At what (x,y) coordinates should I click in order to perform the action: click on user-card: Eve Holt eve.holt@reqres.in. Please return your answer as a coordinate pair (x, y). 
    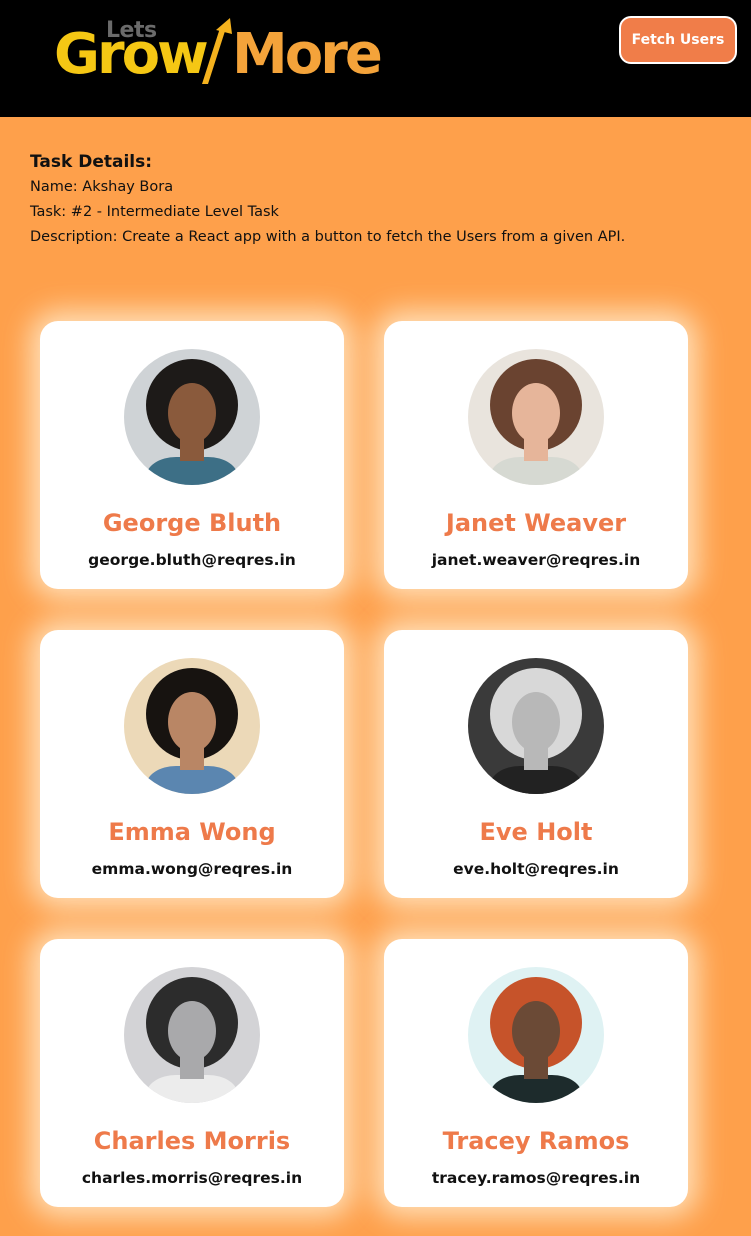
    Looking at the image, I should click on (536, 764).